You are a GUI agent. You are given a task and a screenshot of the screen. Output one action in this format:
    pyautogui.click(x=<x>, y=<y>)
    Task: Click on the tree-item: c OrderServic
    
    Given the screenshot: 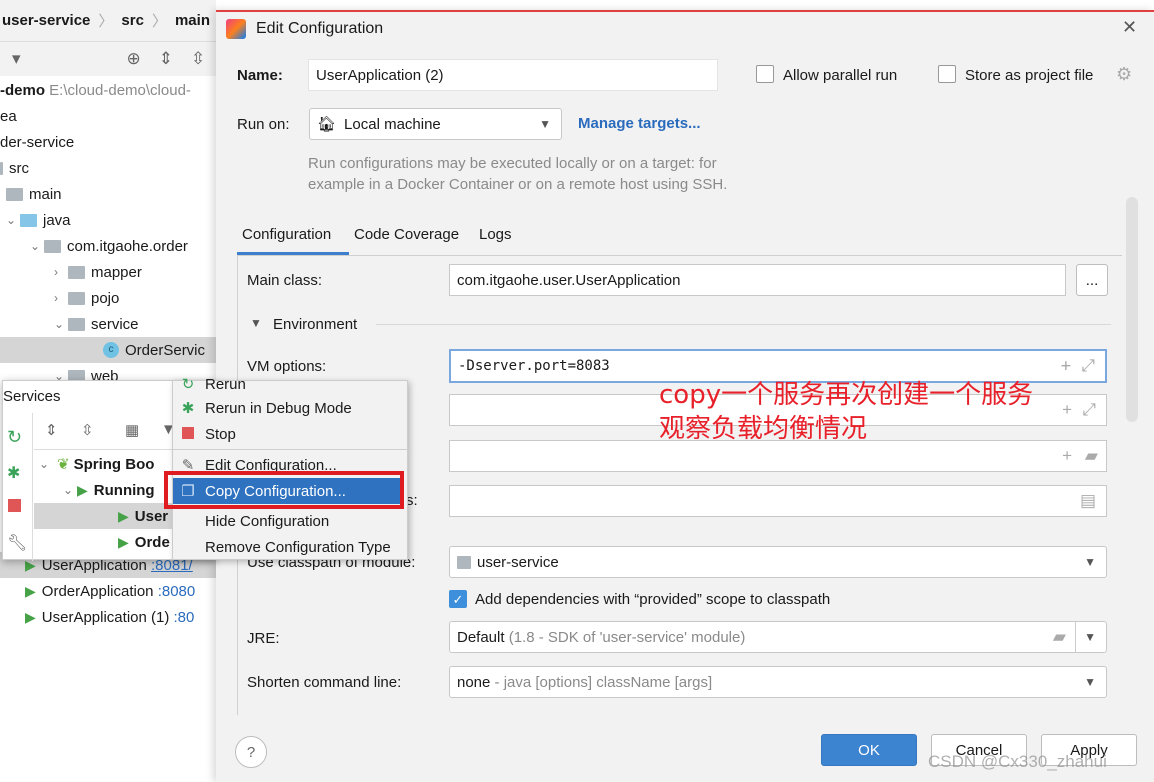 What is the action you would take?
    pyautogui.click(x=108, y=350)
    